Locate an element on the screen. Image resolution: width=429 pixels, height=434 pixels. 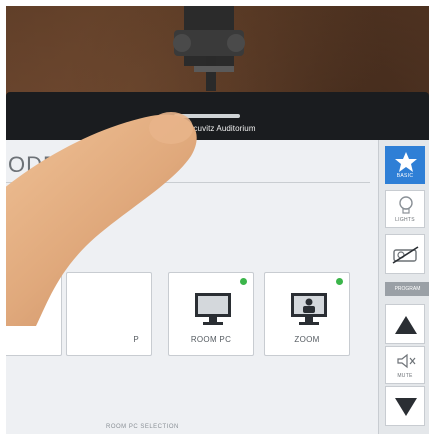
source-tile-zoom: ZOOM is located at coordinates (307, 314).